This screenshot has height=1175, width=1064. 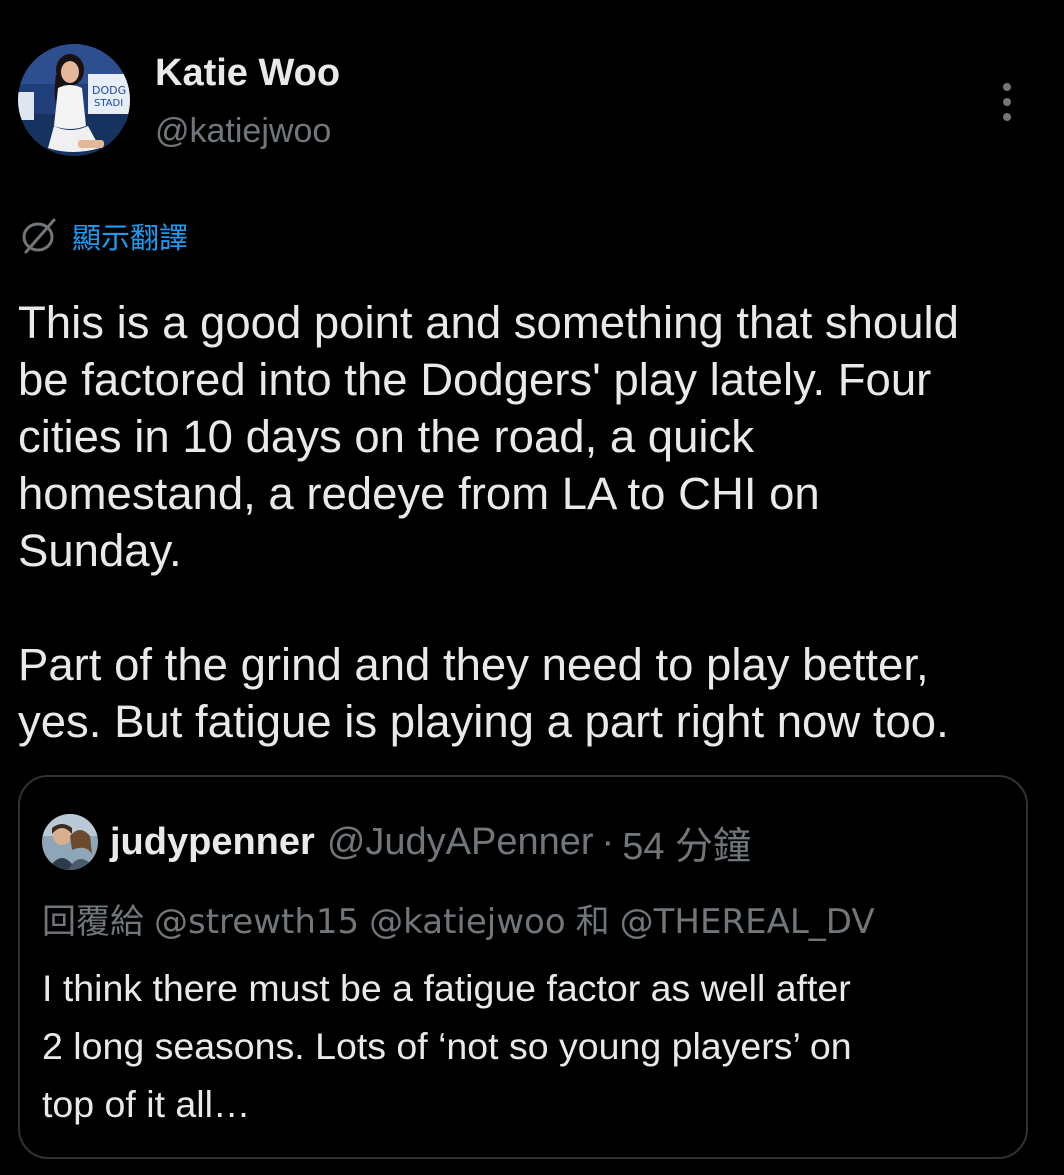 What do you see at coordinates (460, 842) in the screenshot?
I see `quoted-author-handle: @JudyAPenner` at bounding box center [460, 842].